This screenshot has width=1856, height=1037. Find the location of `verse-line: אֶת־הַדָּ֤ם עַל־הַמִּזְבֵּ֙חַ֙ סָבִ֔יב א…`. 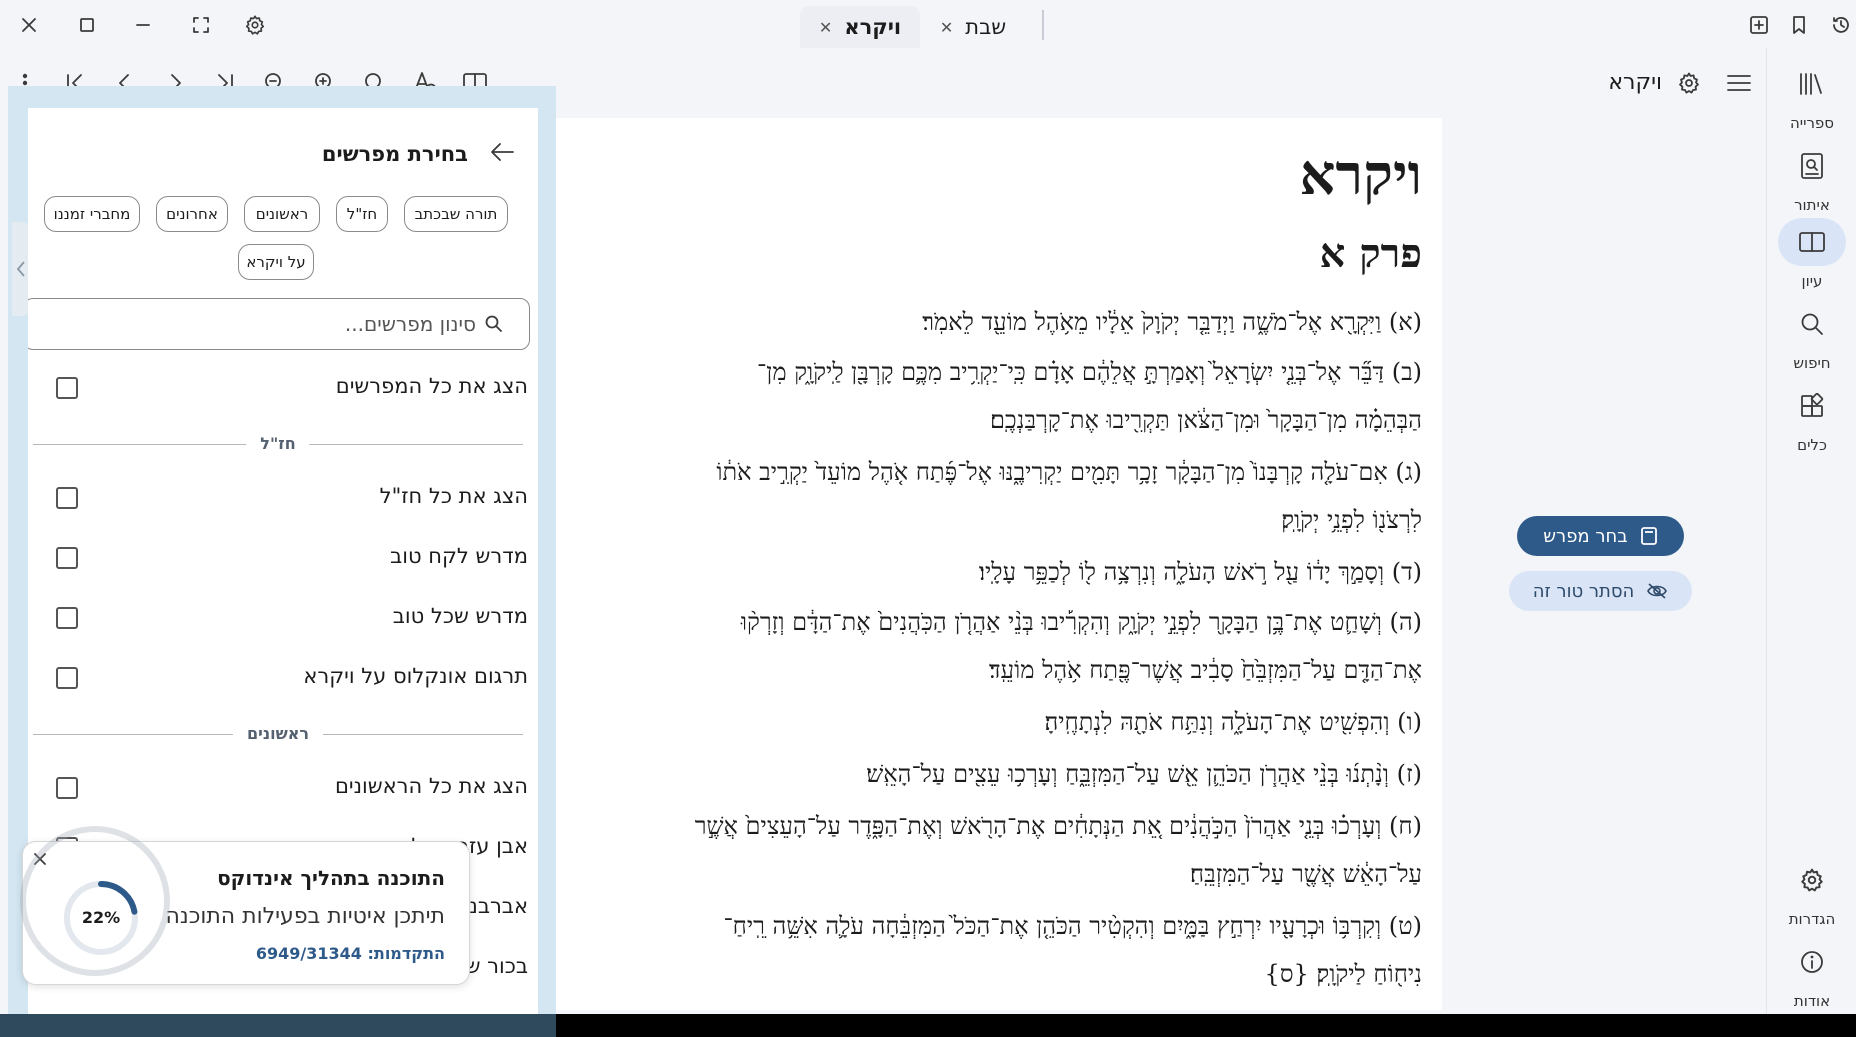

verse-line: אֶת־הַדָּ֤ם עַל־הַמִּזְבֵּ֙חַ֙ סָבִ֔יב א… is located at coordinates (989, 670).